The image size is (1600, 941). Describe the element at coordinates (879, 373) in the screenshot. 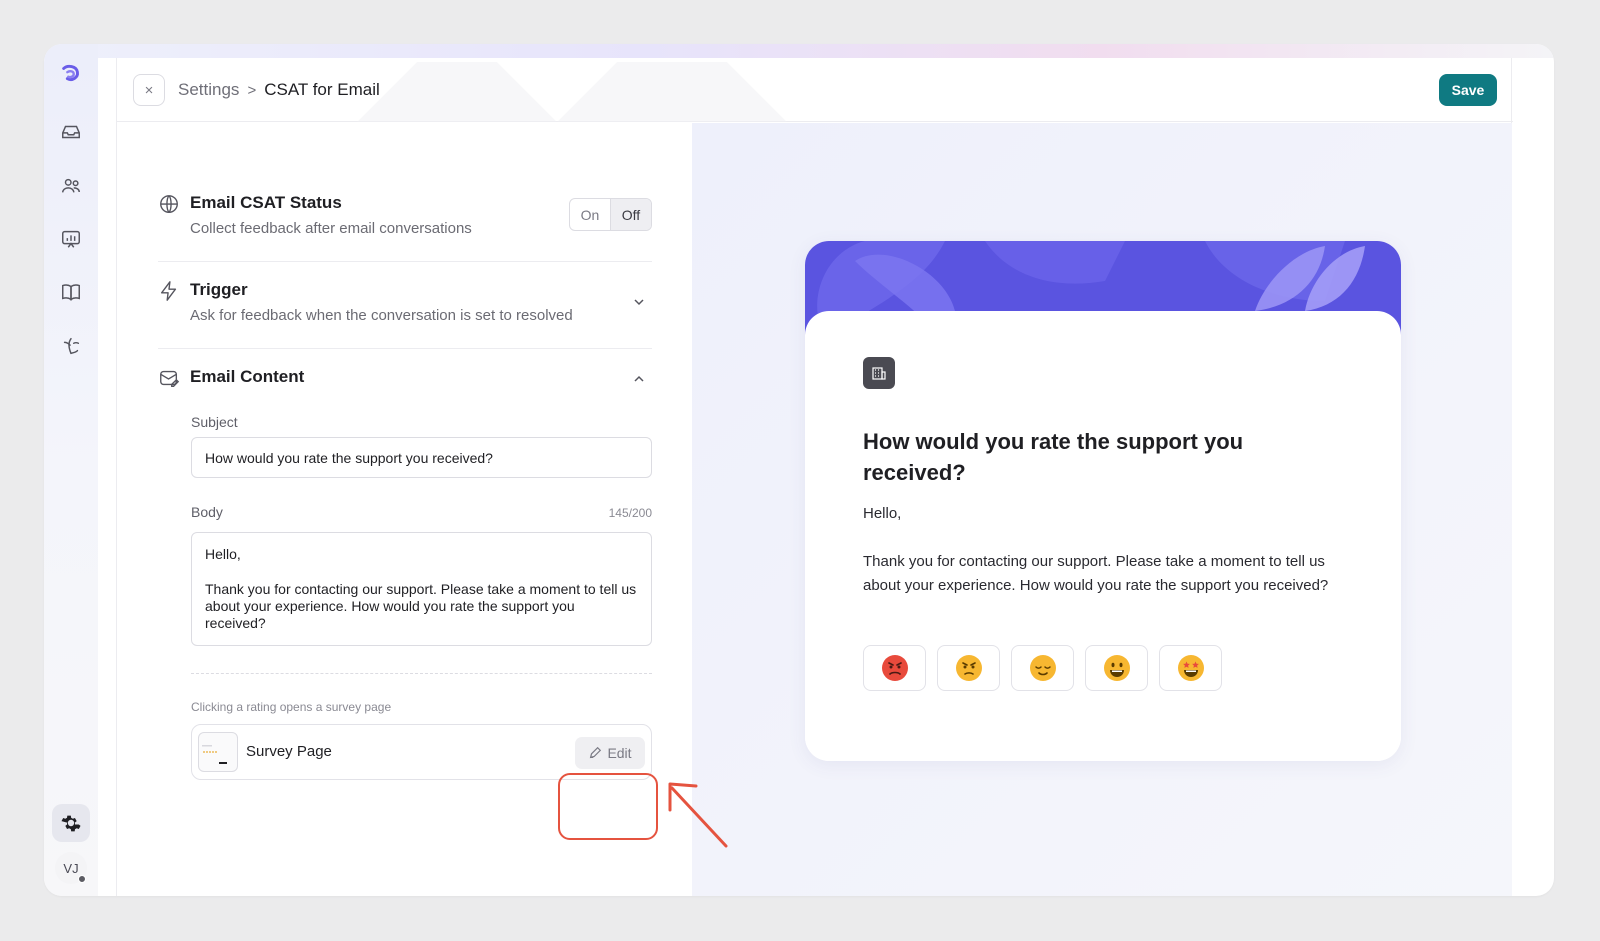

I see `company-logo-icon` at that location.